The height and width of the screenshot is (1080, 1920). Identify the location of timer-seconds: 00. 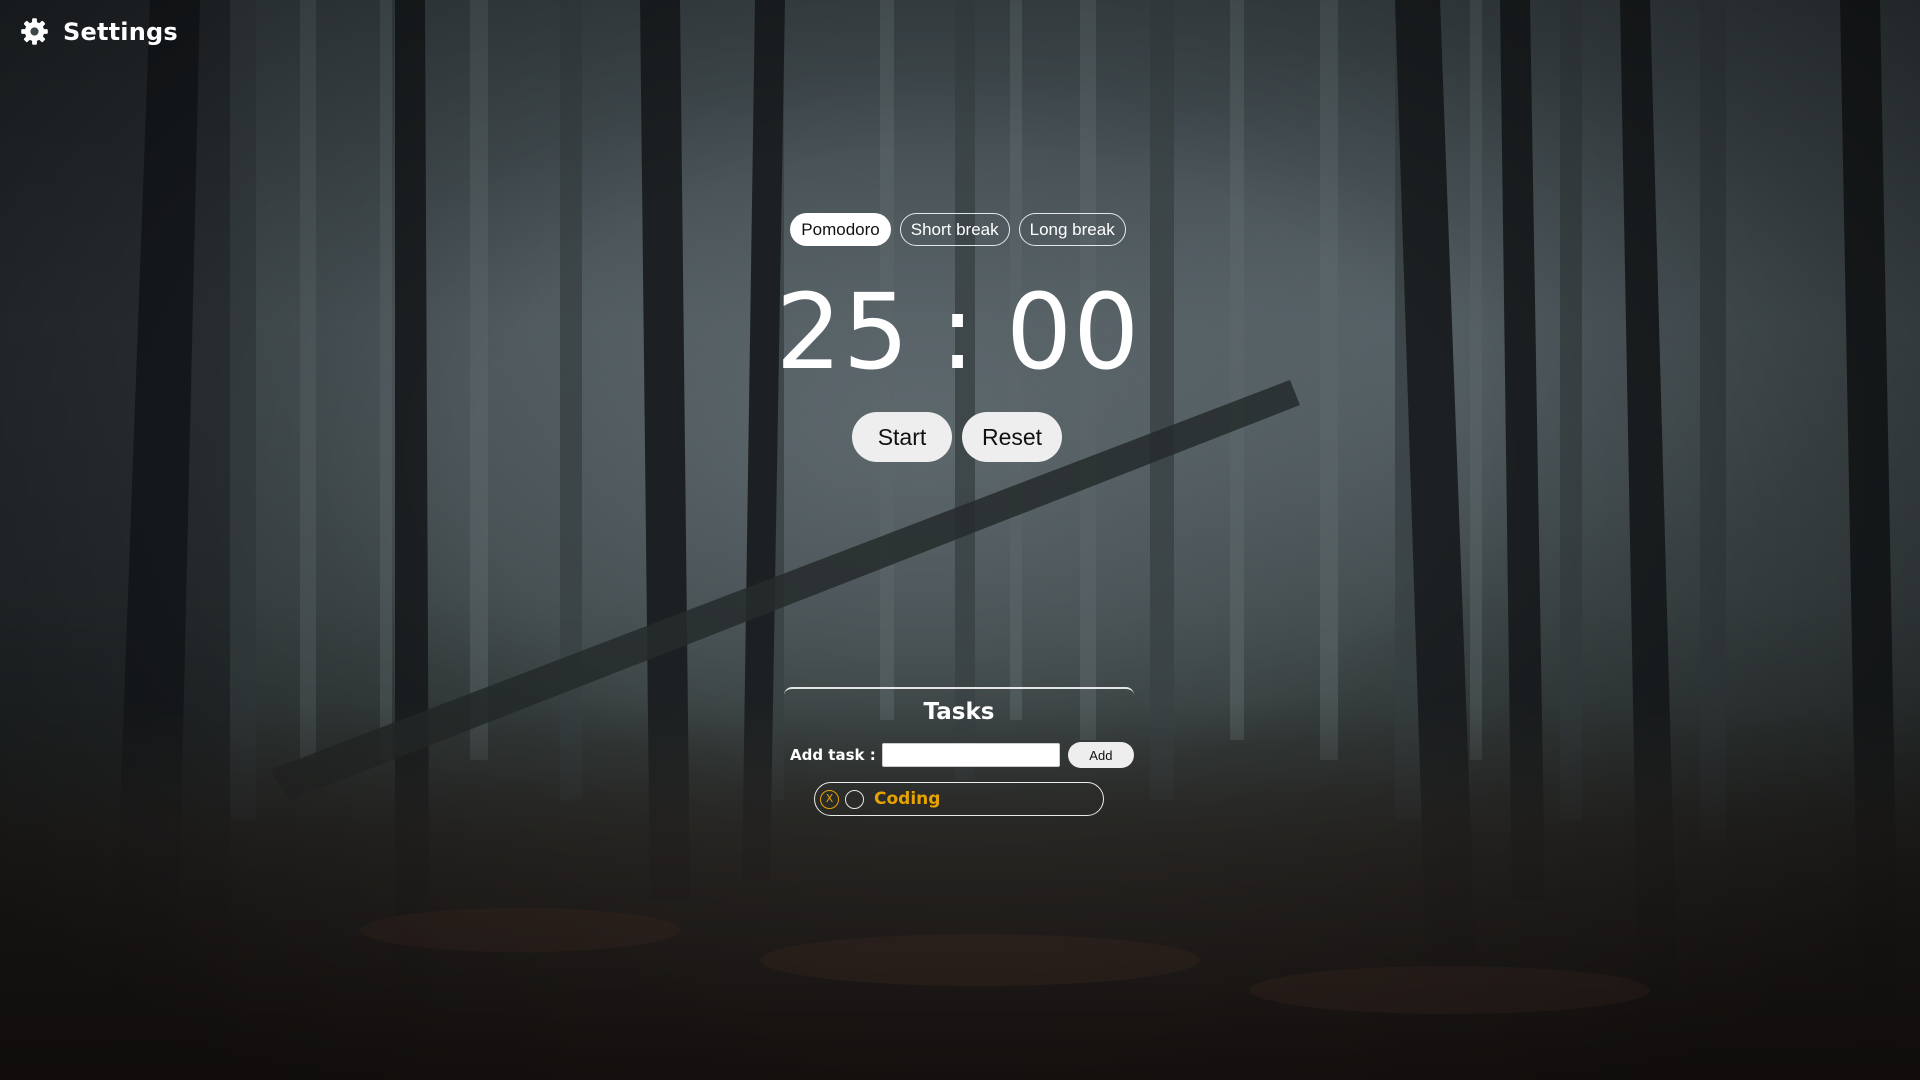
(1073, 332).